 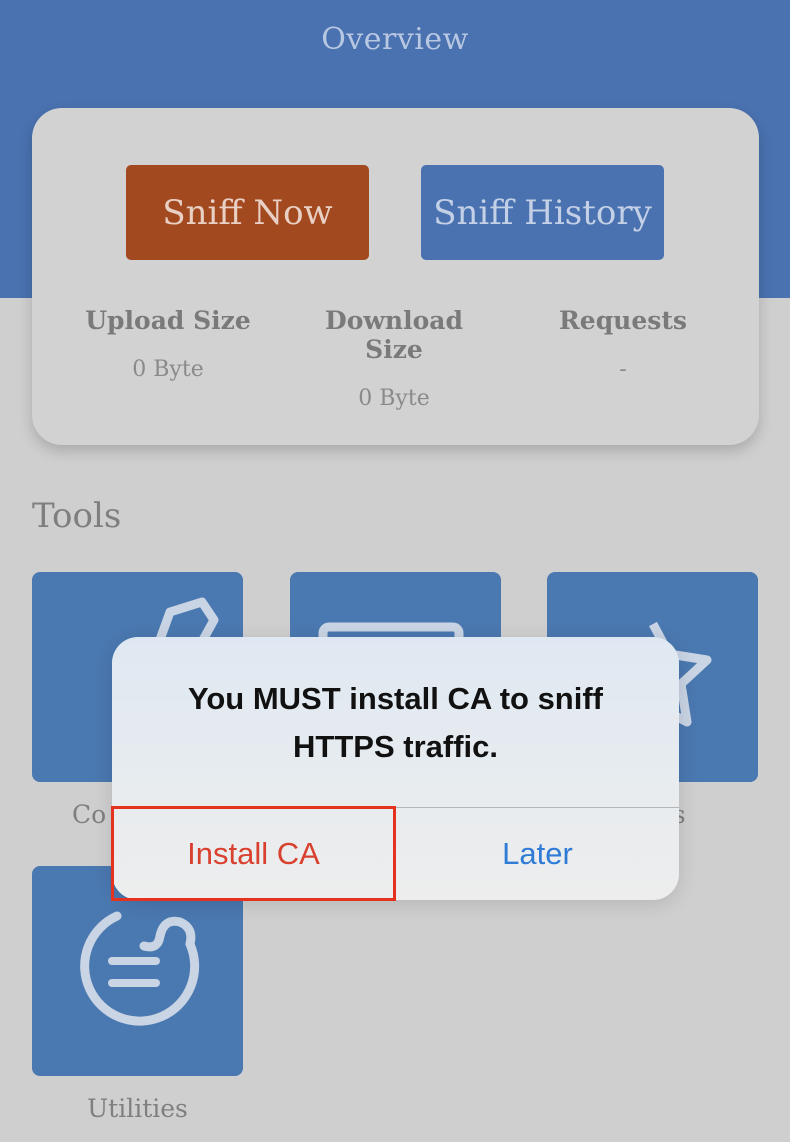 I want to click on page-title: Overview, so click(x=395, y=39).